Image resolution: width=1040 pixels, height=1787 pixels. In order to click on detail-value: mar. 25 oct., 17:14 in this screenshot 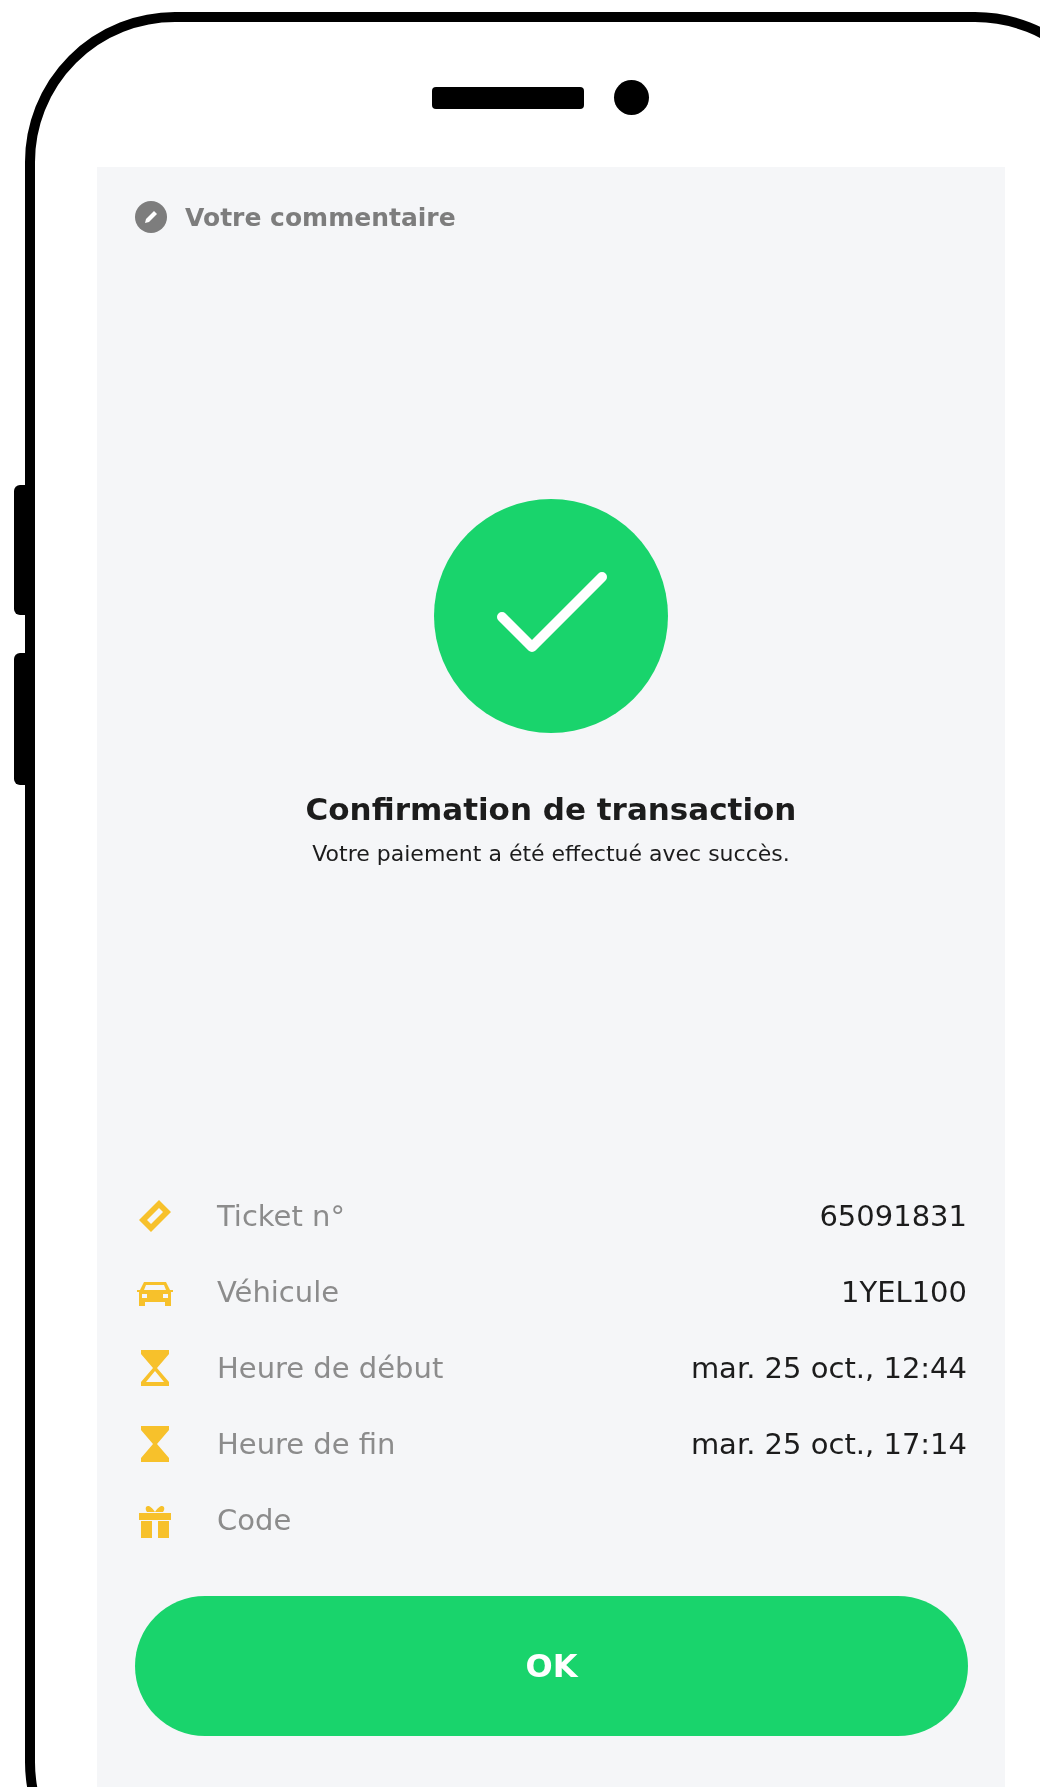, I will do `click(828, 1444)`.